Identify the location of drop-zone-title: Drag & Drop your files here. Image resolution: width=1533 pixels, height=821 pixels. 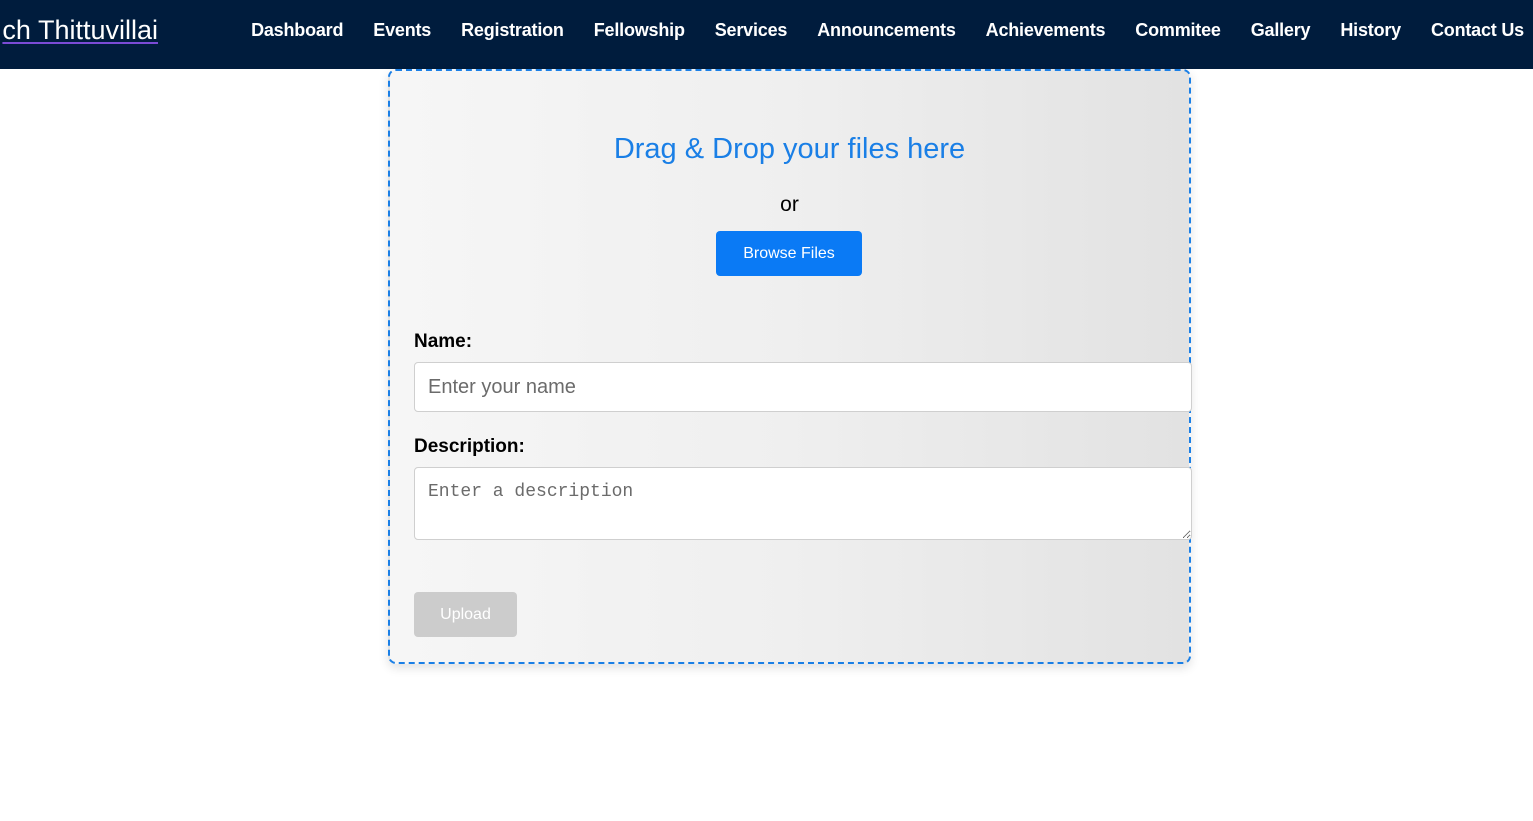
(789, 149).